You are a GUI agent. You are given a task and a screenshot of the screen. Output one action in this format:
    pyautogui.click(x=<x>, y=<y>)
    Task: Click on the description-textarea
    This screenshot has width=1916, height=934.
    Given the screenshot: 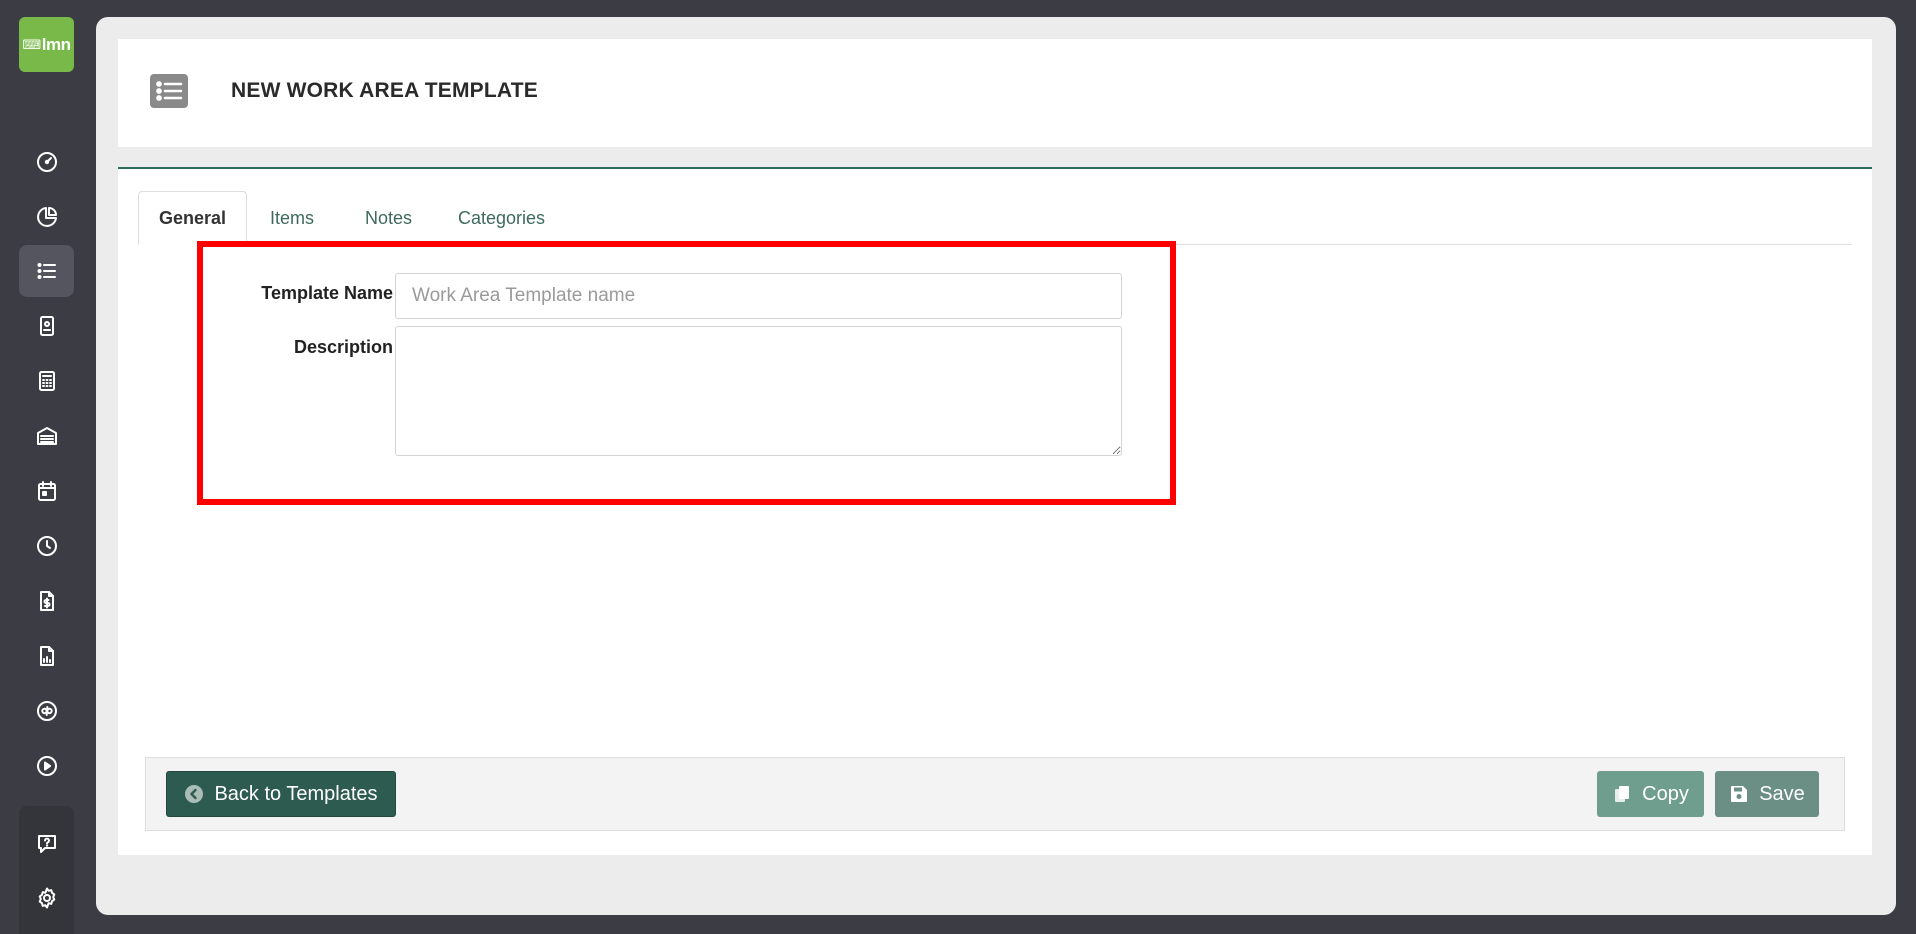 What is the action you would take?
    pyautogui.click(x=758, y=391)
    